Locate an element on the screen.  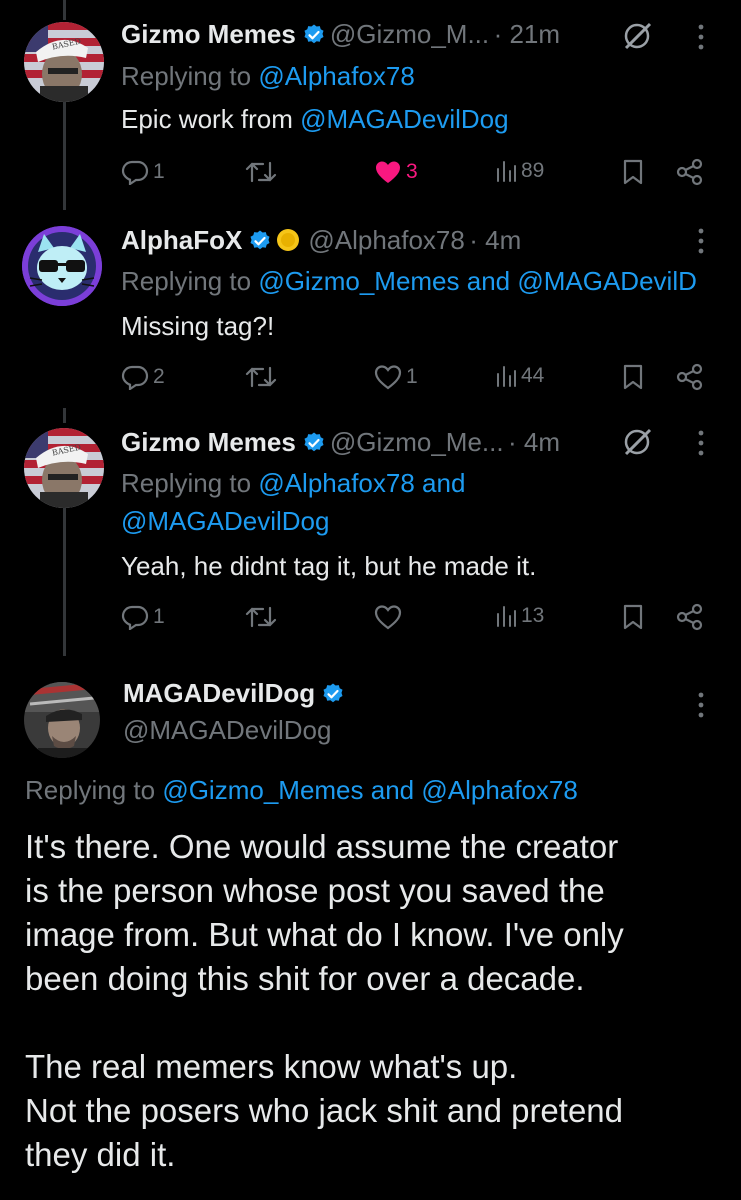
like-button is located at coordinates (388, 617).